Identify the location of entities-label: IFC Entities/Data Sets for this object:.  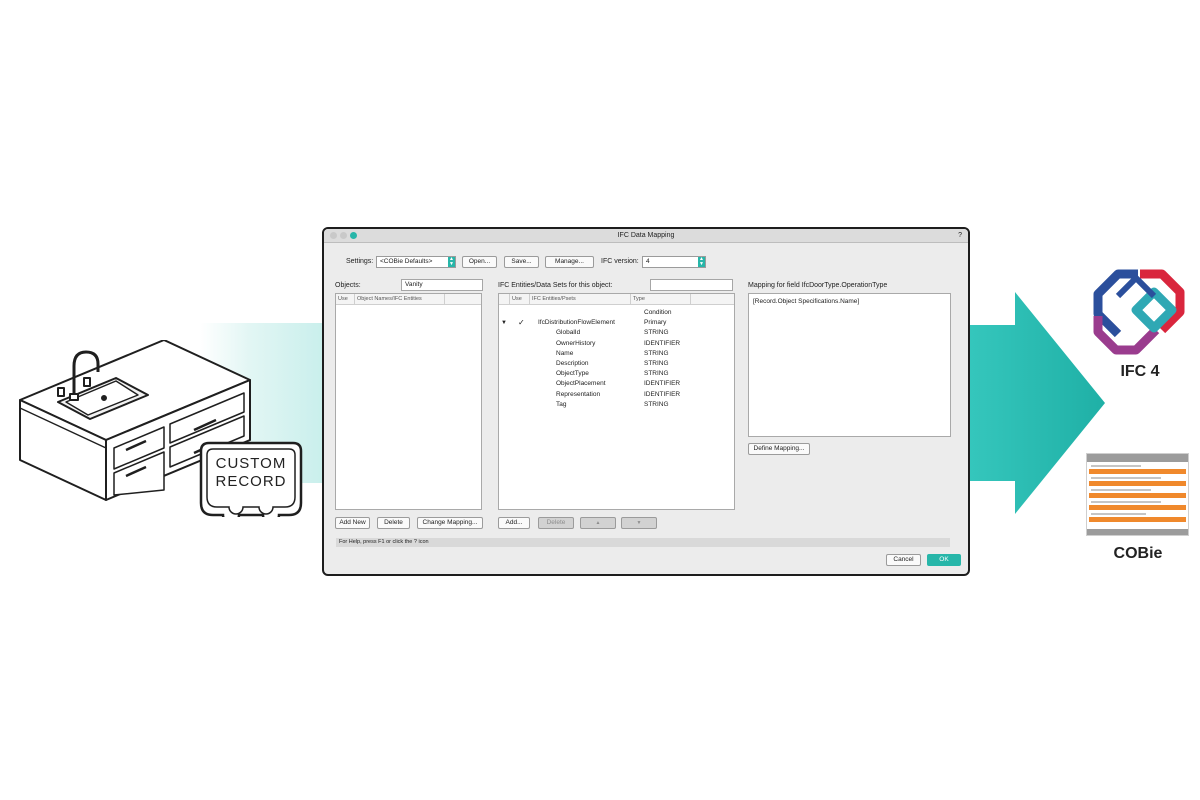
(555, 285).